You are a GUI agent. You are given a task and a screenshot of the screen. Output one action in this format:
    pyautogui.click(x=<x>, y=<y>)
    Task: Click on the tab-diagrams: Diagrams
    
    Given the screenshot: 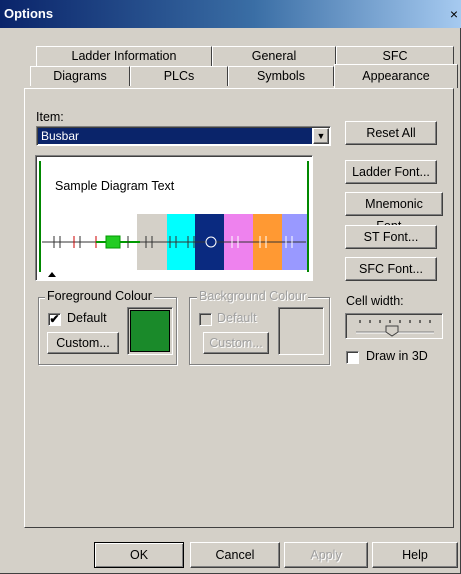 What is the action you would take?
    pyautogui.click(x=80, y=76)
    